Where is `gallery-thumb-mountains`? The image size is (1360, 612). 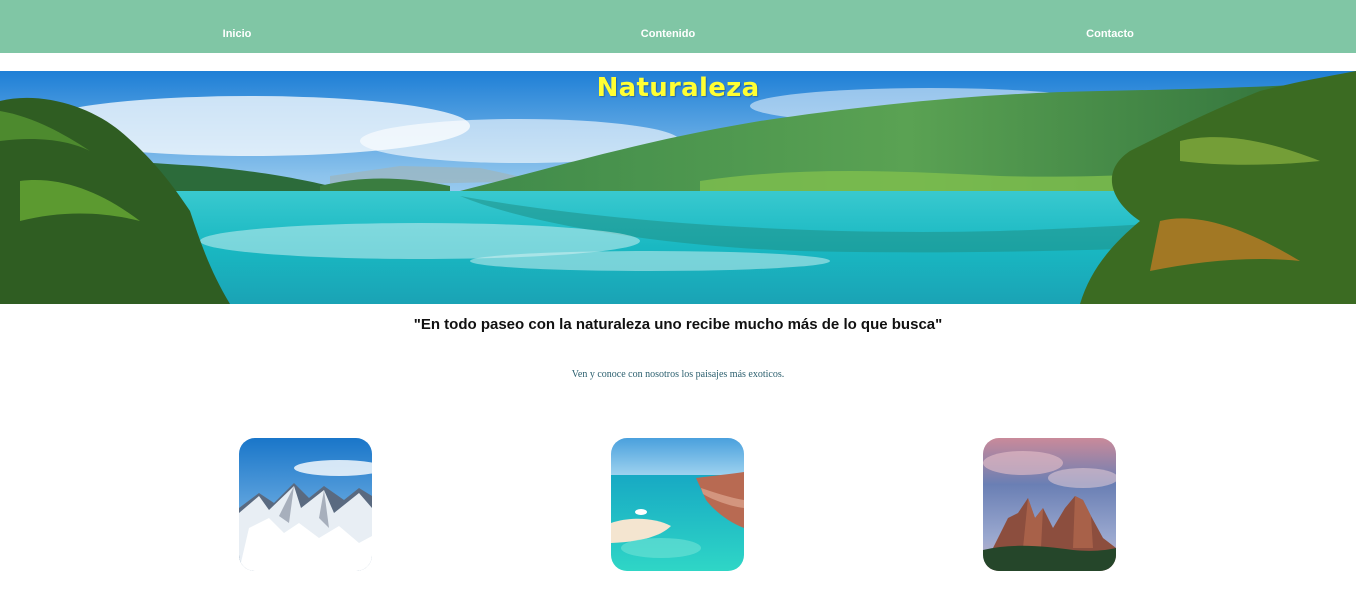
gallery-thumb-mountains is located at coordinates (305, 504).